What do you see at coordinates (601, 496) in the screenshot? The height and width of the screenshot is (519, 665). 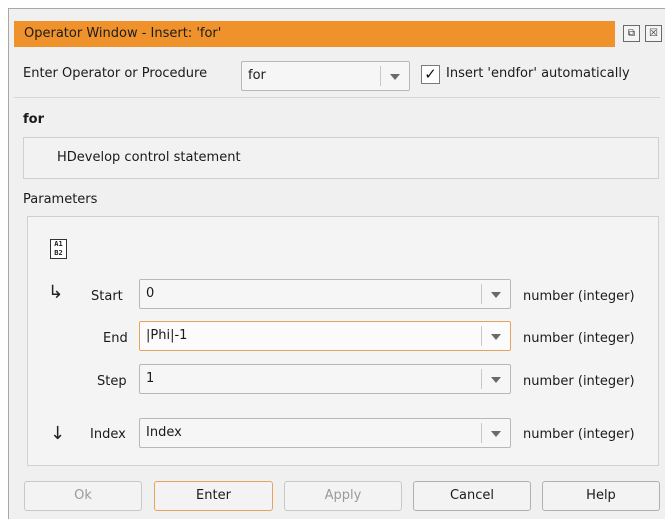 I see `help-button: Help` at bounding box center [601, 496].